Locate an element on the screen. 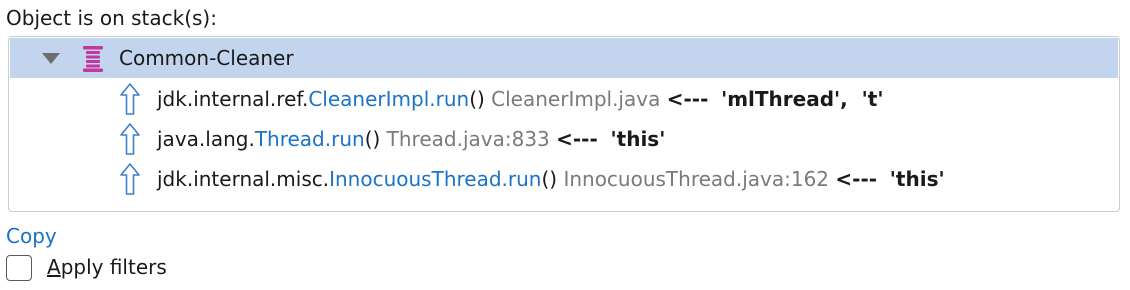  thread-stack-icon is located at coordinates (93, 59).